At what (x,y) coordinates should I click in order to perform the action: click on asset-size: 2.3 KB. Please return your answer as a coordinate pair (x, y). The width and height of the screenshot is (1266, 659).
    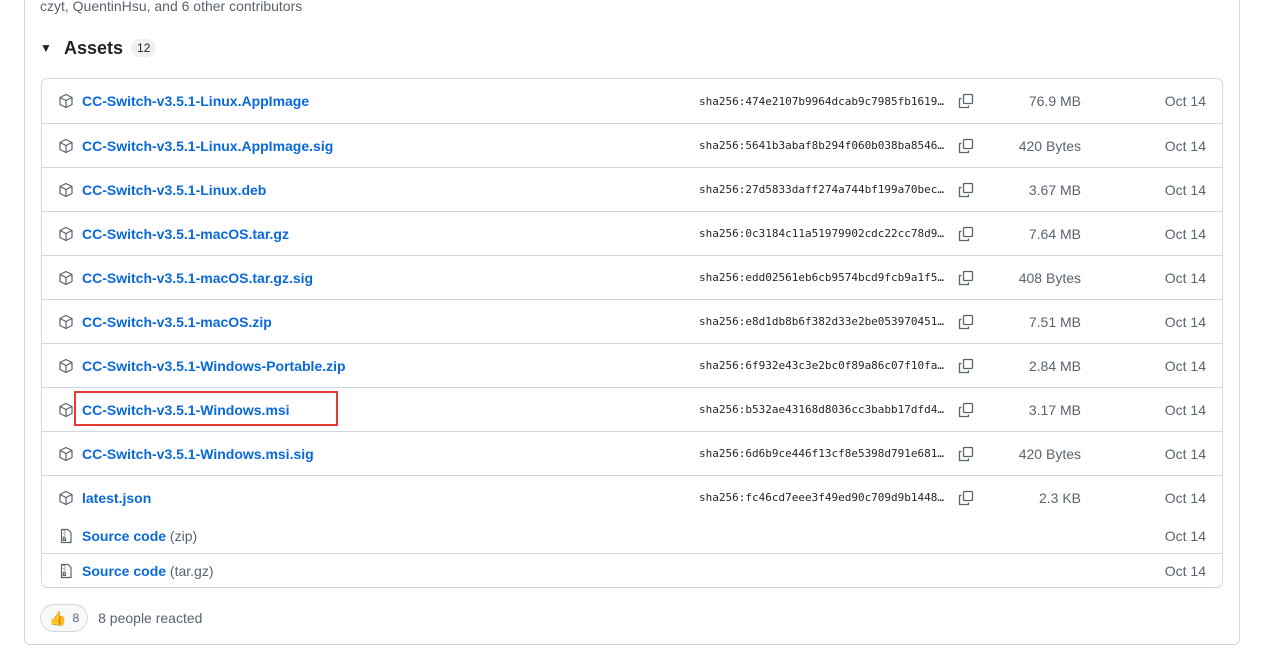
    Looking at the image, I should click on (1059, 497).